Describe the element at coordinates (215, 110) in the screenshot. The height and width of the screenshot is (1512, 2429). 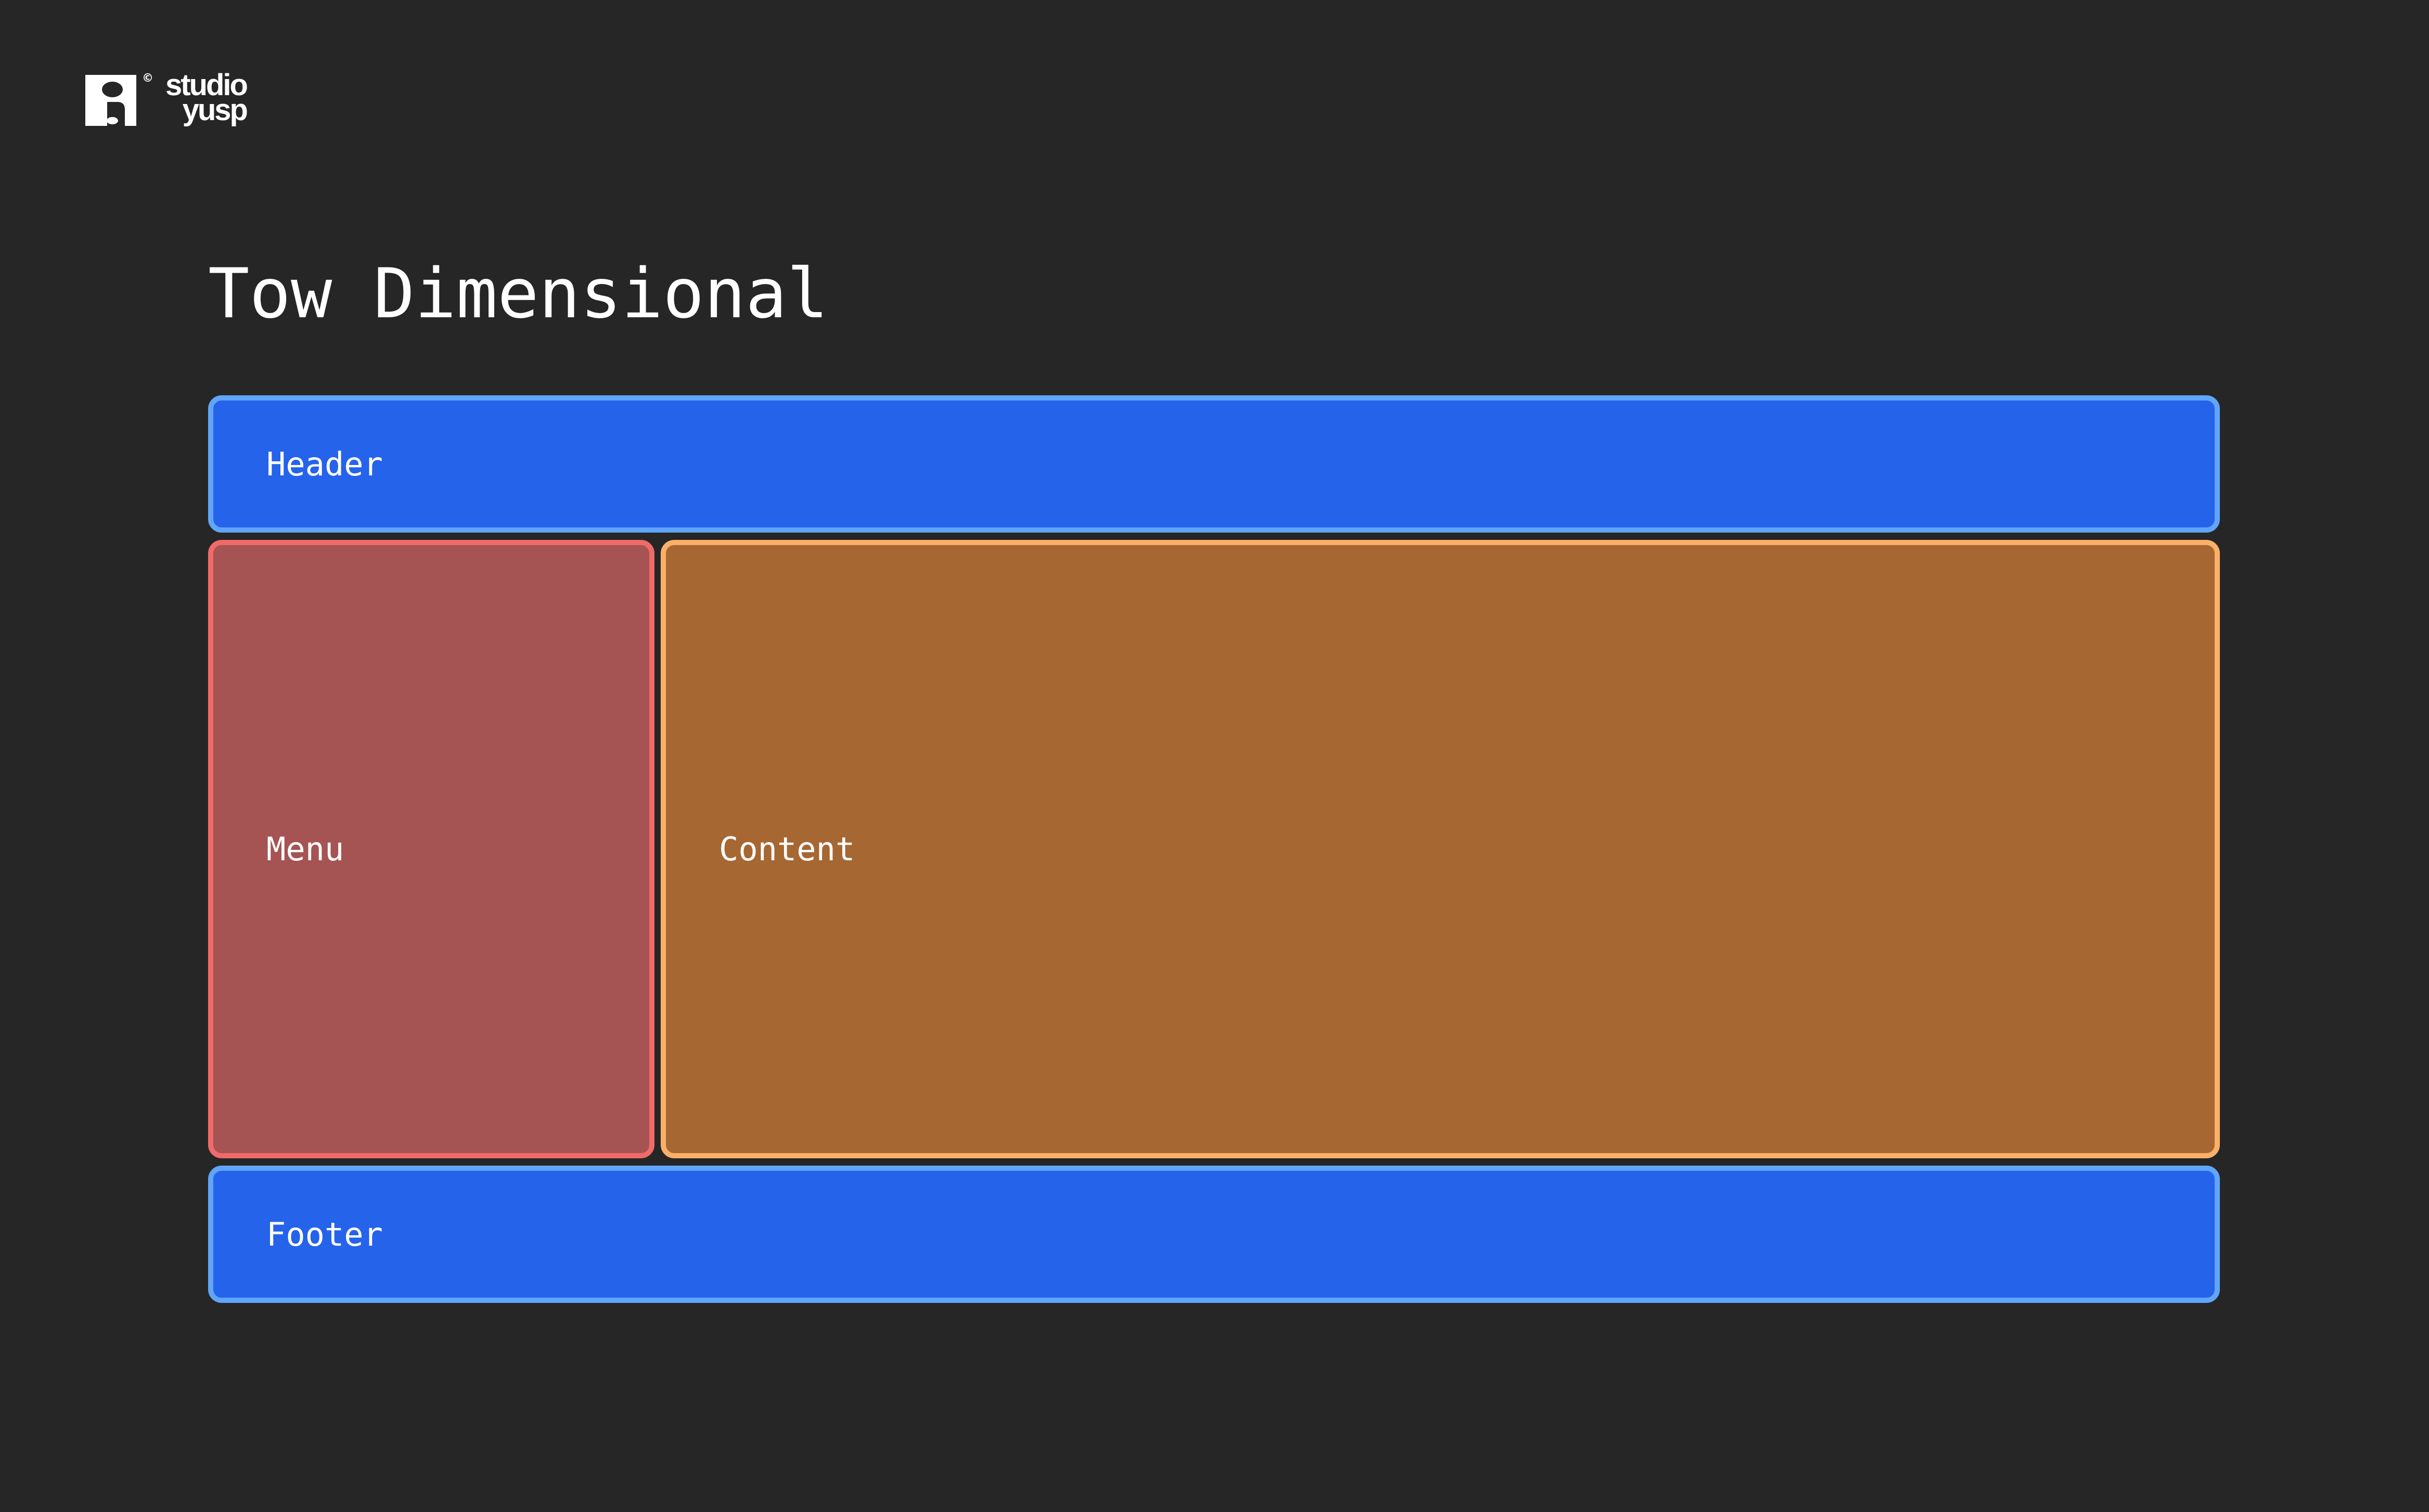
I see `logo-wordmark-line-2: yusp` at that location.